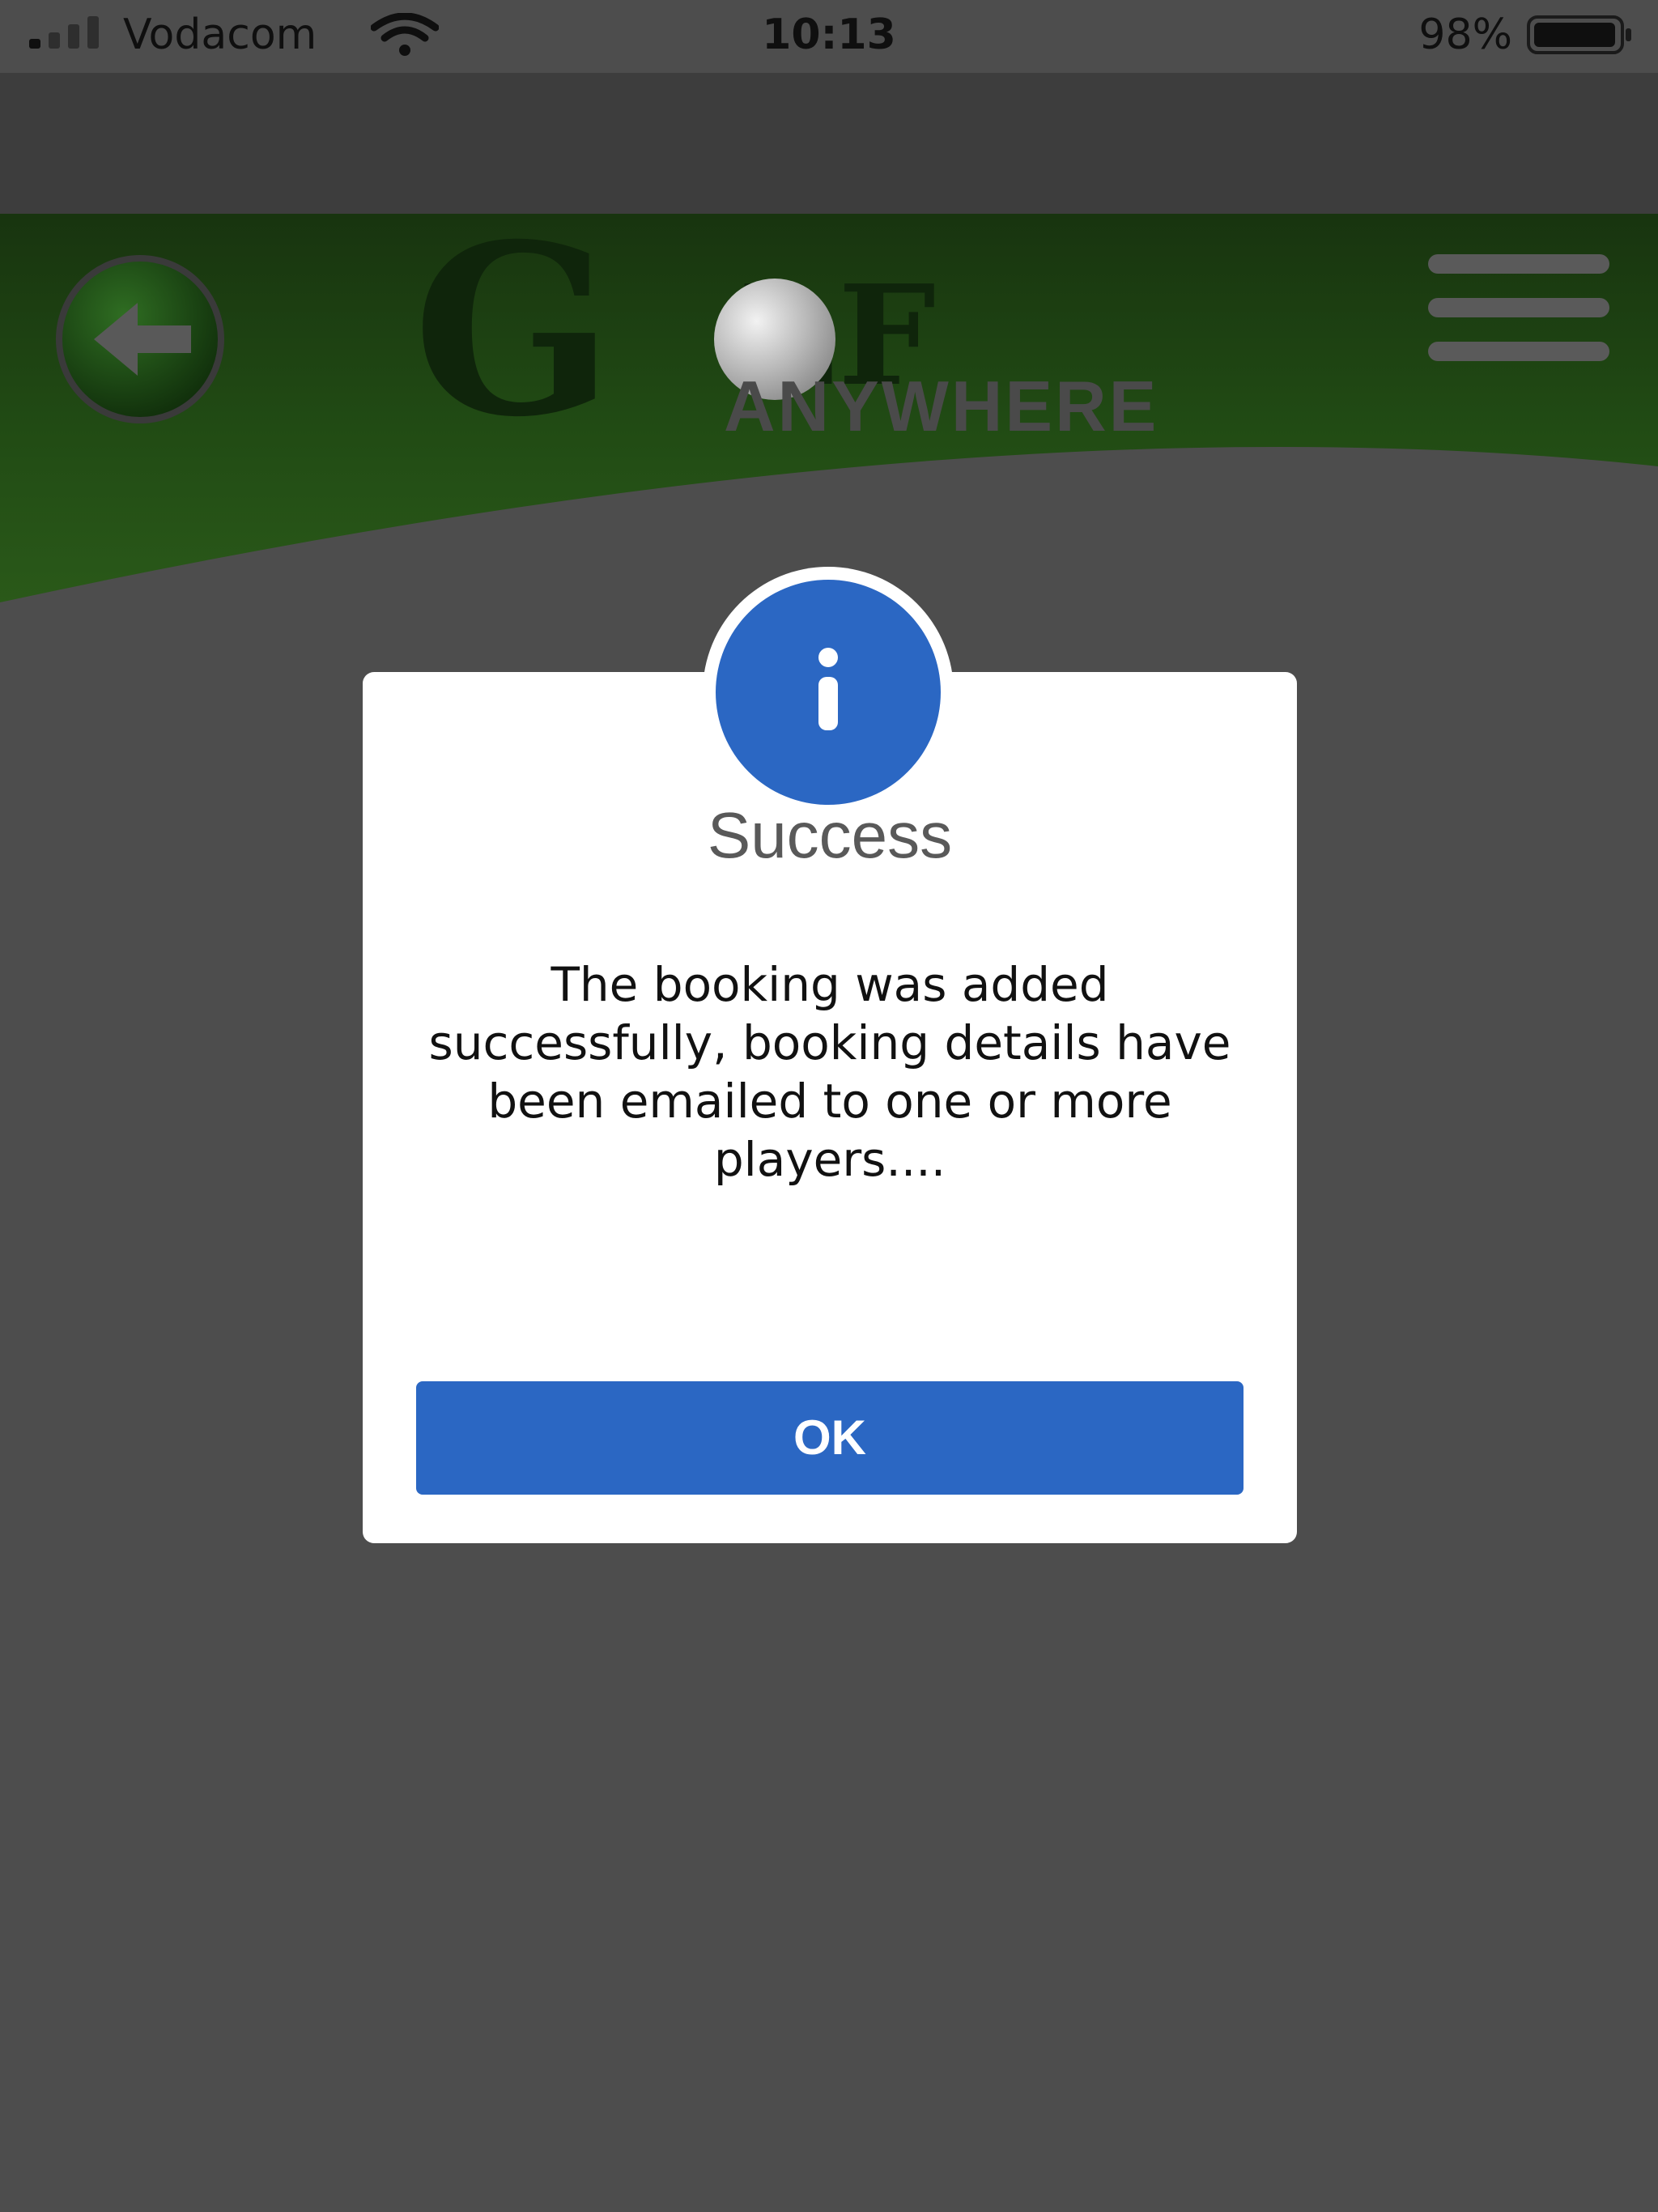 The width and height of the screenshot is (1658, 2212). Describe the element at coordinates (1465, 35) in the screenshot. I see `battery-percentage: 98%` at that location.